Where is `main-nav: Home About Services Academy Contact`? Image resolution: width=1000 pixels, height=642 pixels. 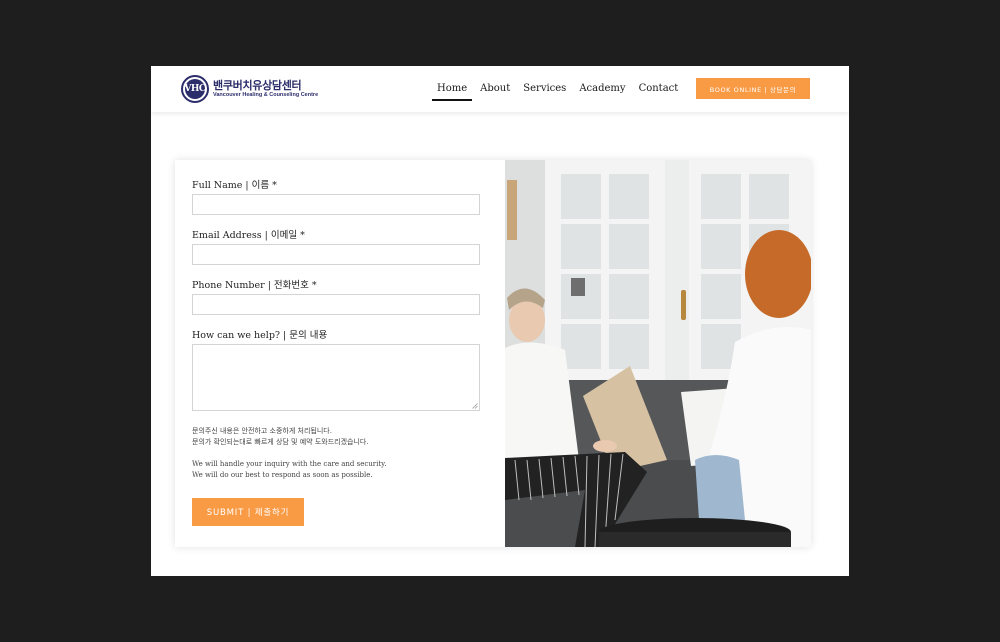 main-nav: Home About Services Academy Contact is located at coordinates (561, 89).